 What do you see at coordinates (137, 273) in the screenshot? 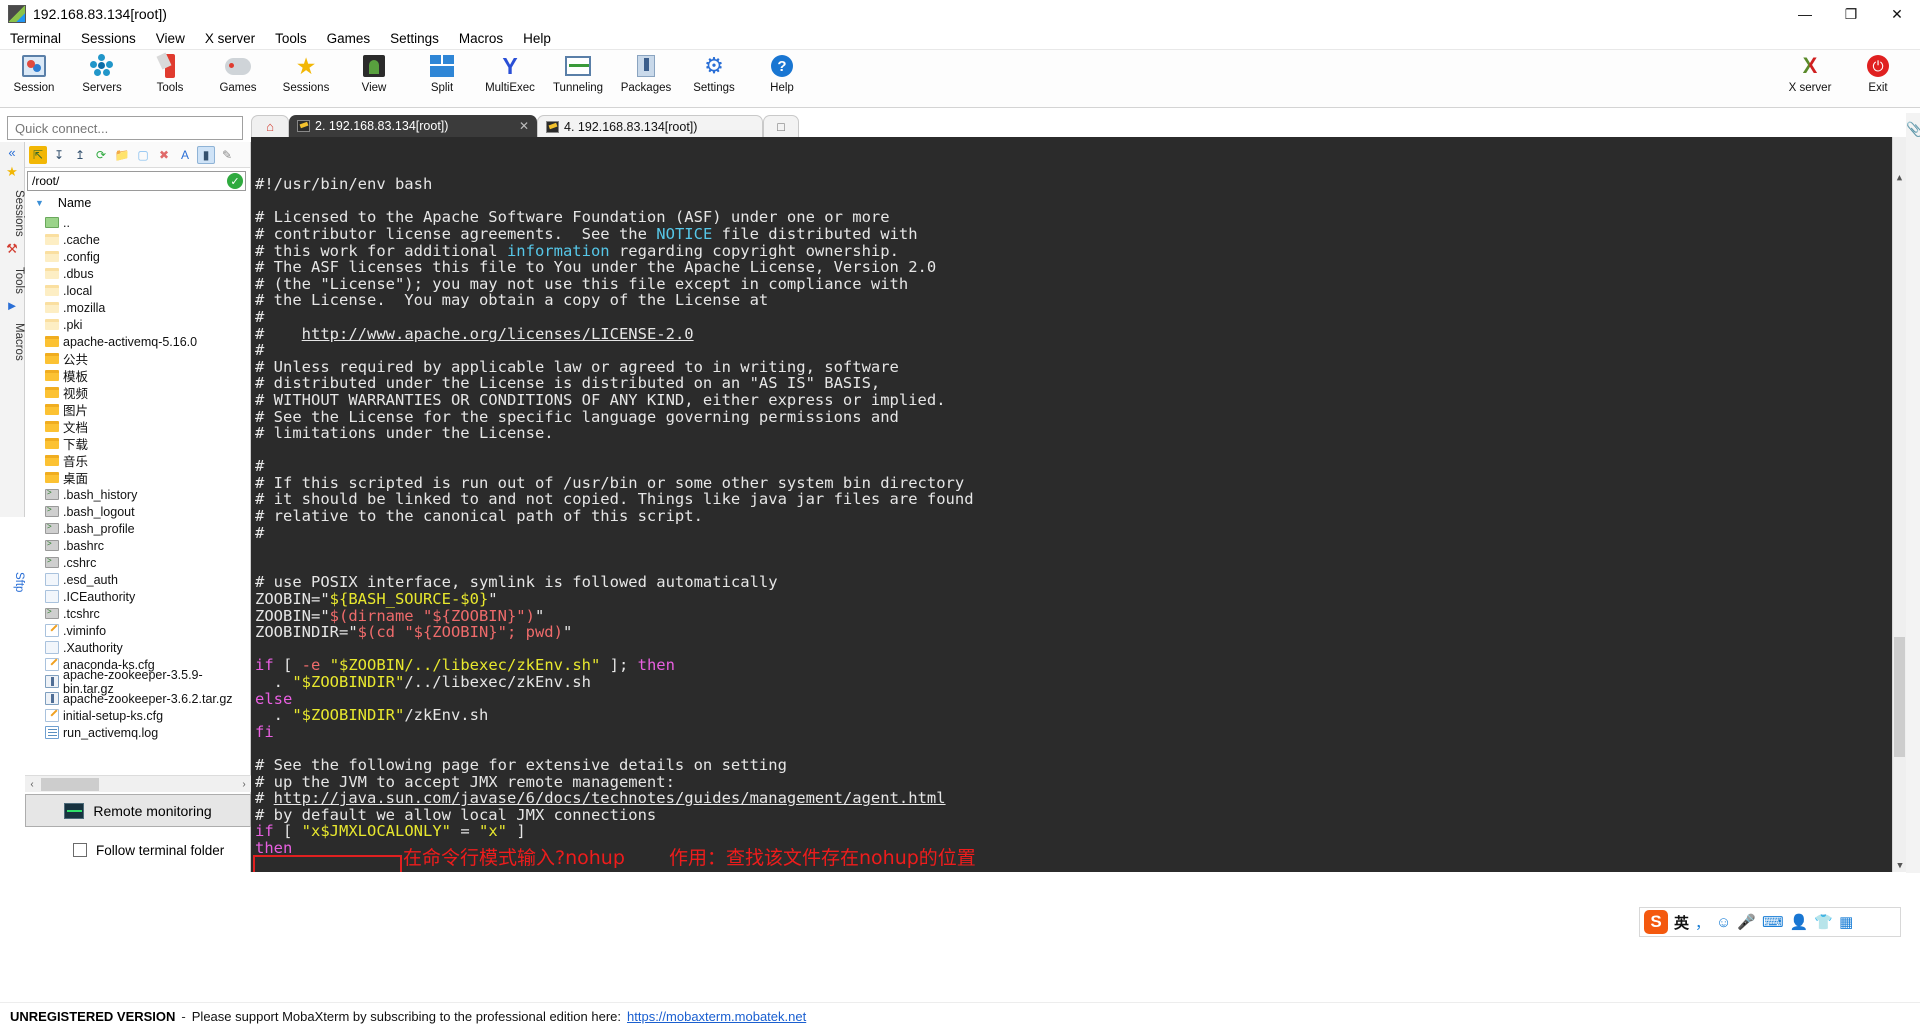
I see `file-row: .dbus` at bounding box center [137, 273].